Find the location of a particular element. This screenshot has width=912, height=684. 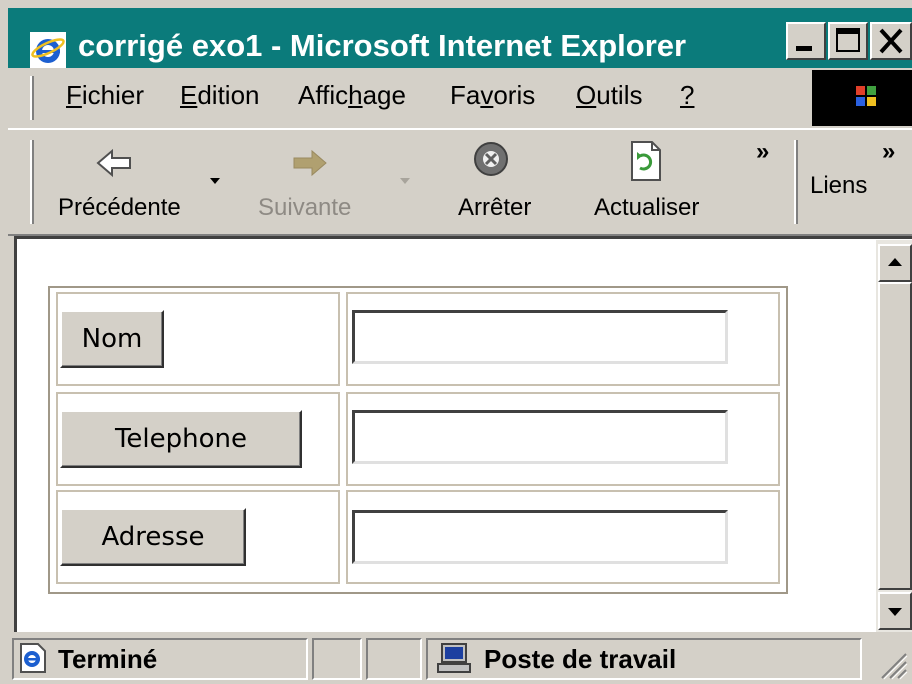

maximize-icon is located at coordinates (848, 40).